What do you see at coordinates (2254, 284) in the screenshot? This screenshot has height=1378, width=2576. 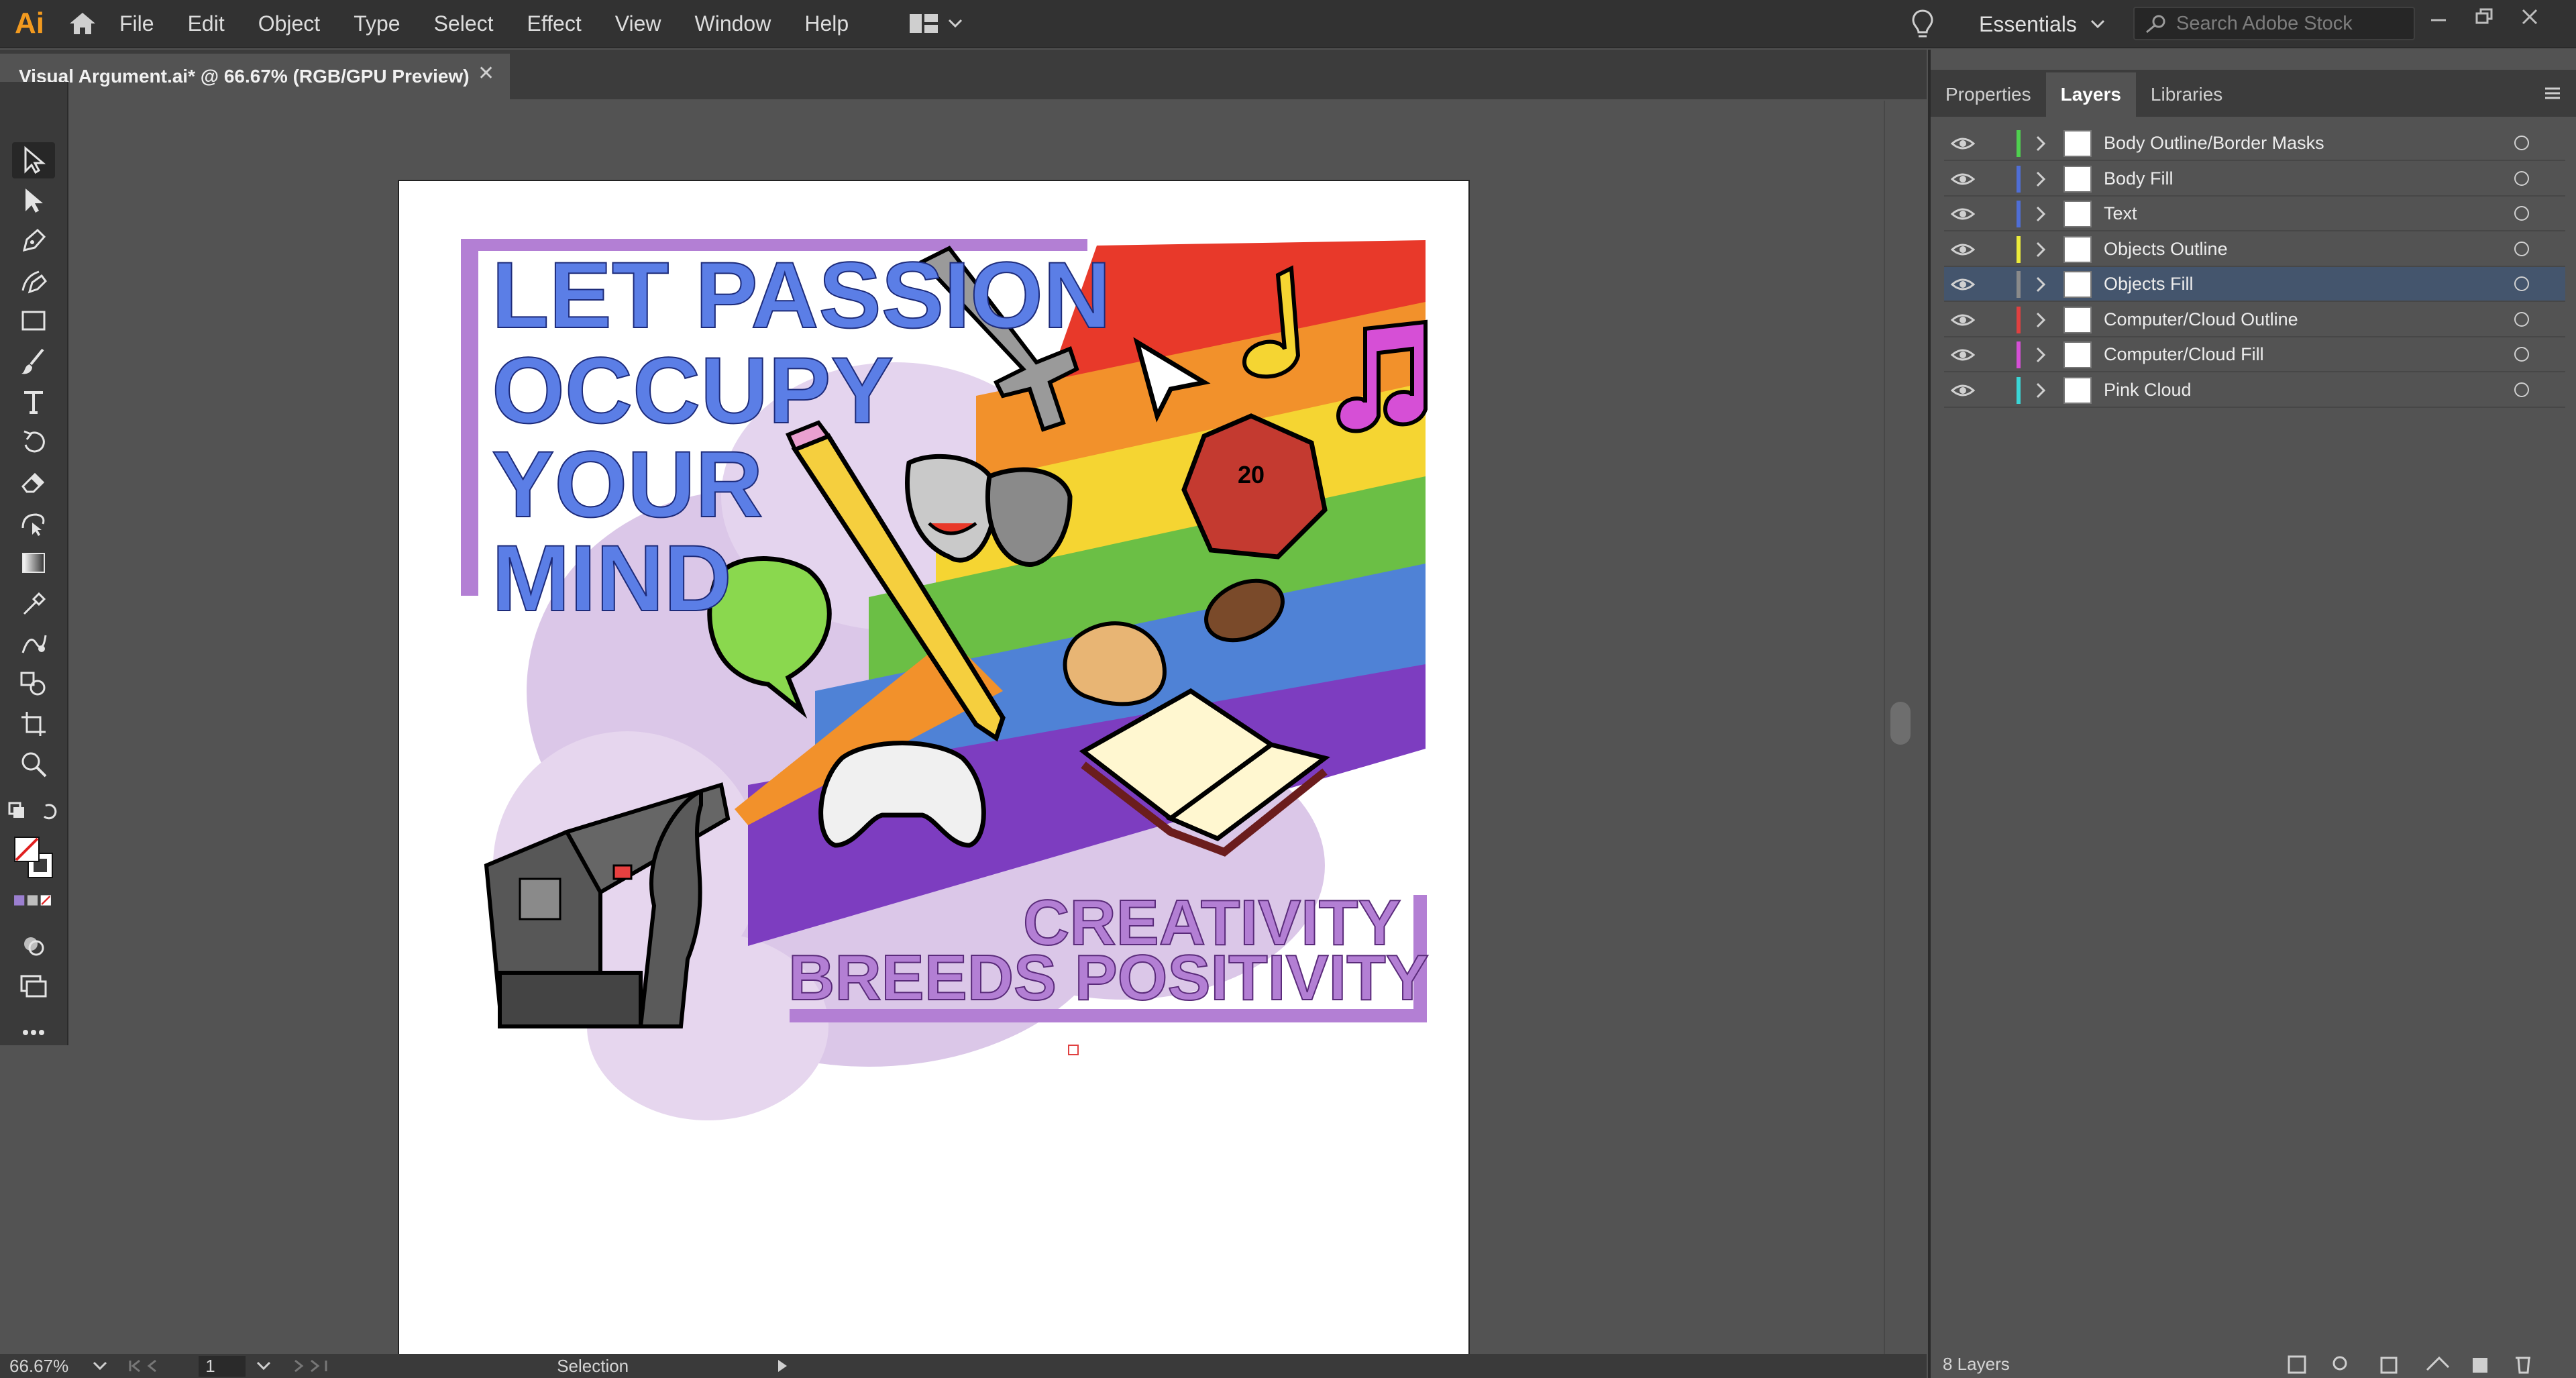 I see `layer-row: Objects Fill` at bounding box center [2254, 284].